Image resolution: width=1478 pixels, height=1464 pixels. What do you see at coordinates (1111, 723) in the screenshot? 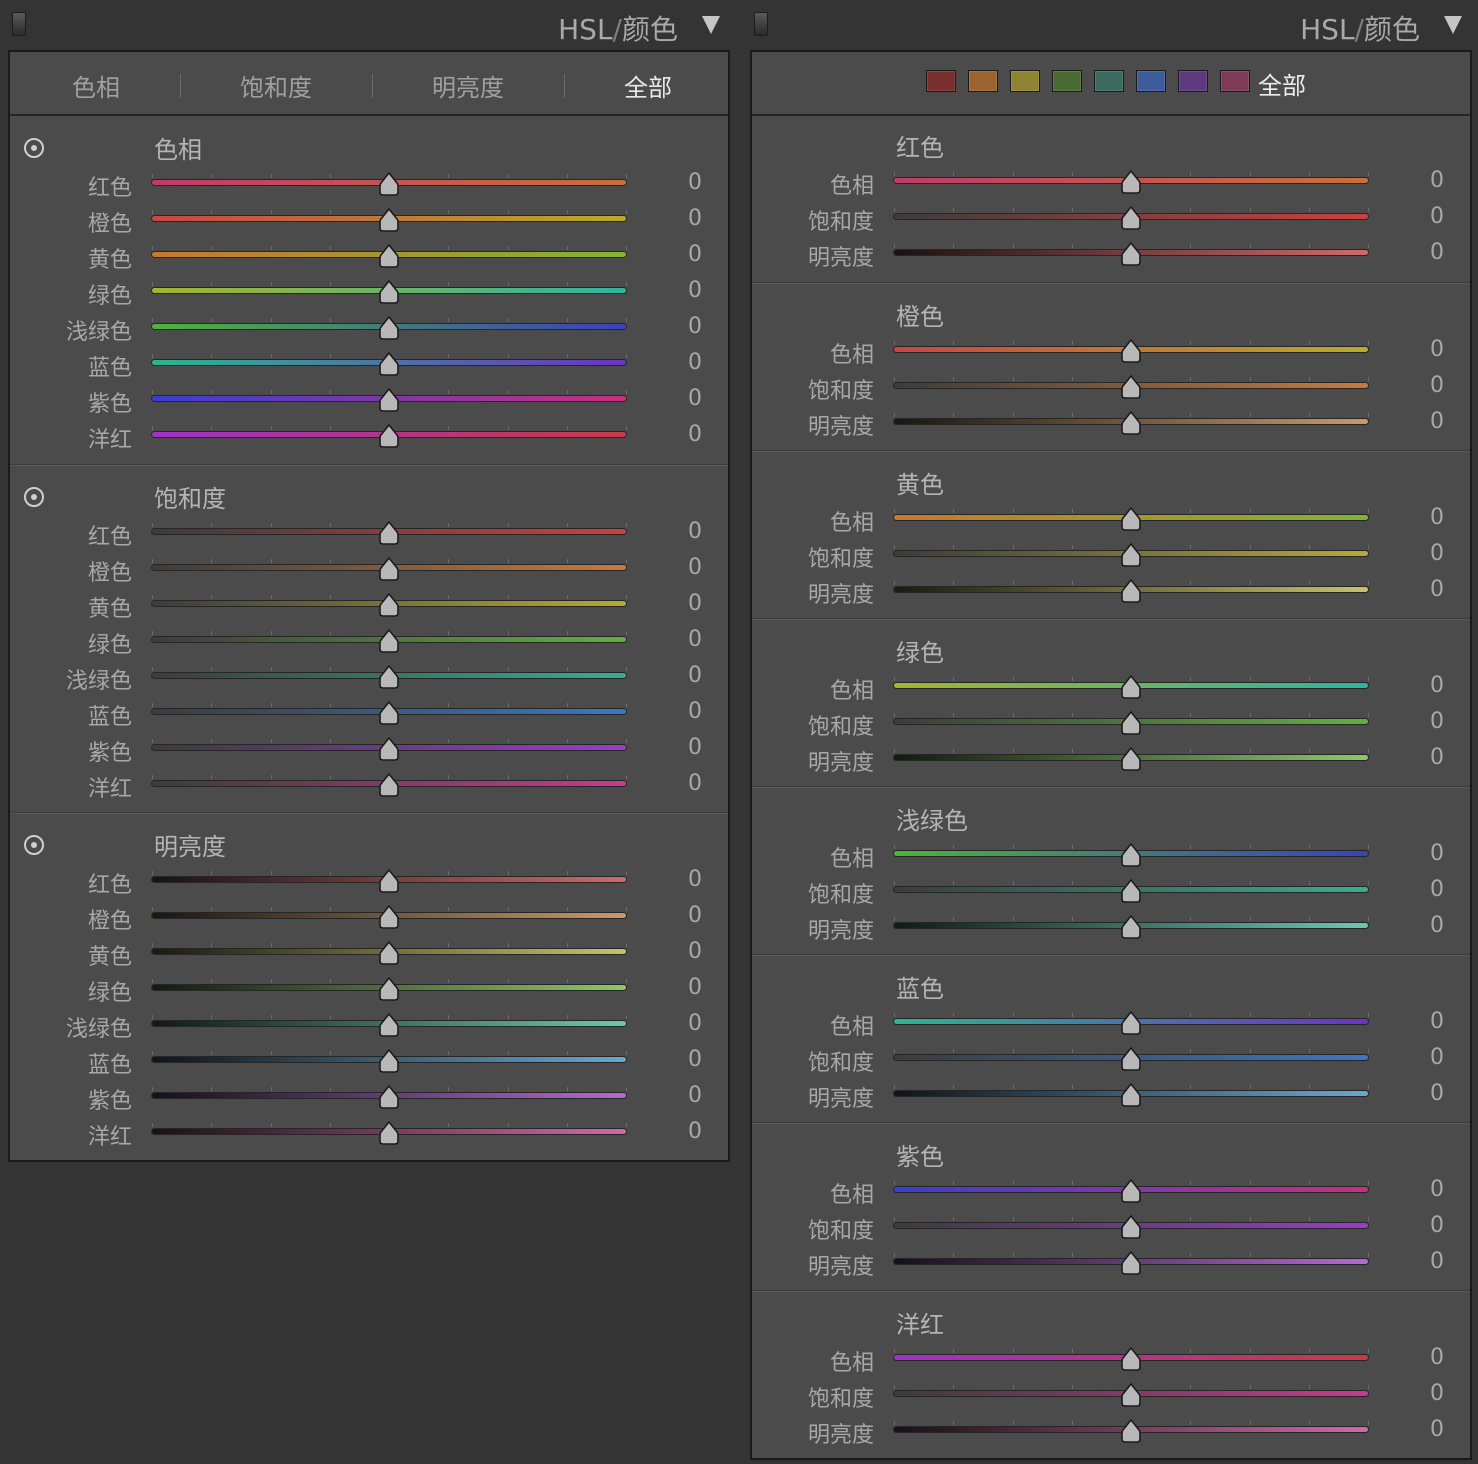
I see `slider-row: 饱和度 0` at bounding box center [1111, 723].